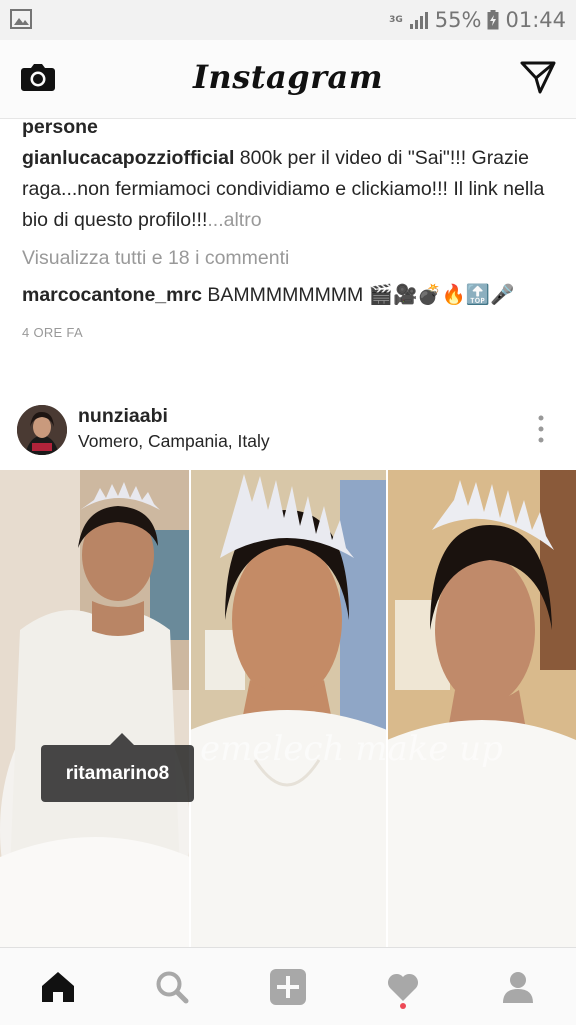  I want to click on more-options-icon, so click(541, 429).